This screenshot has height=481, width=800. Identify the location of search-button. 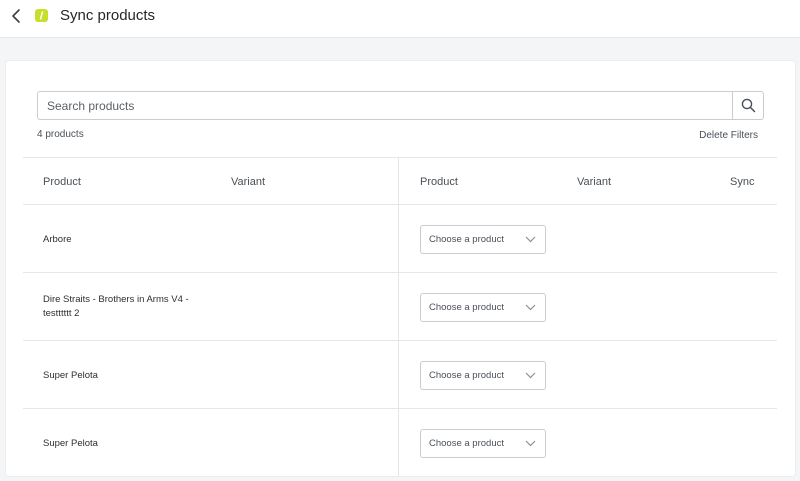
(747, 105).